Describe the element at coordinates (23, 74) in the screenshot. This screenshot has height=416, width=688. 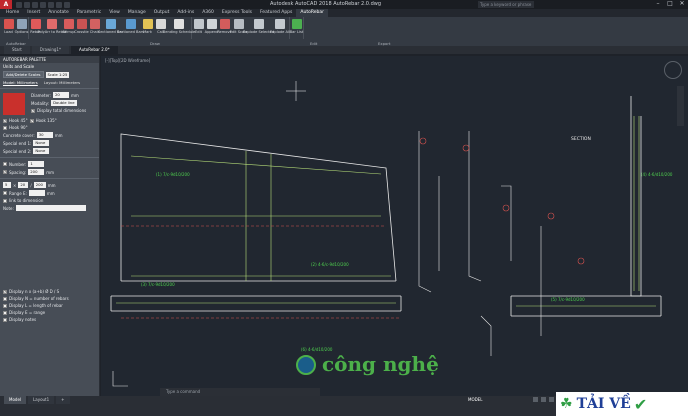
I see `add-delete-scales-button: Add/Delete Scales` at that location.